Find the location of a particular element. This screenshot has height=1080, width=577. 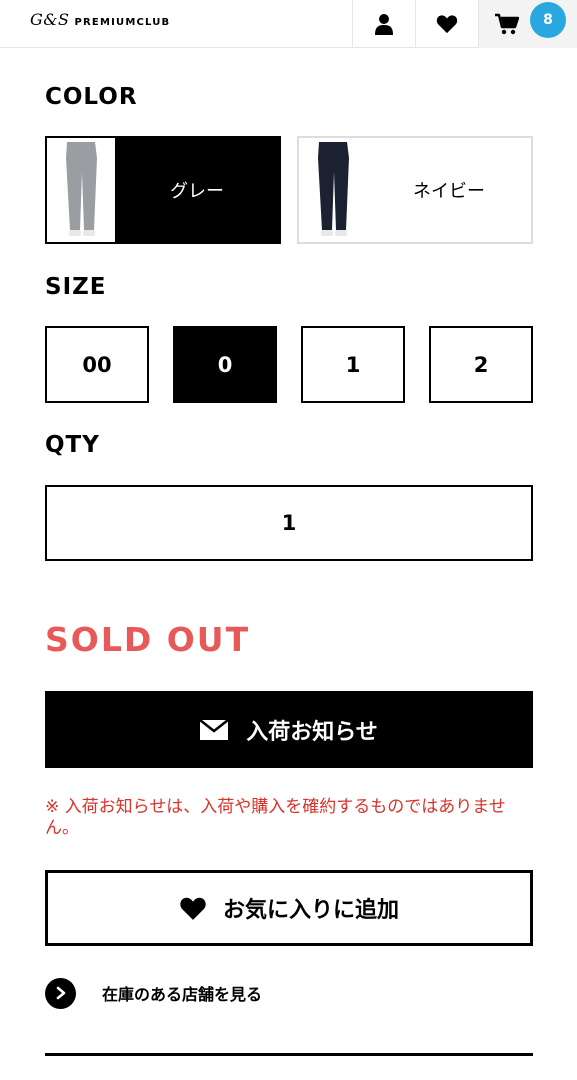

section-divider is located at coordinates (289, 1054).